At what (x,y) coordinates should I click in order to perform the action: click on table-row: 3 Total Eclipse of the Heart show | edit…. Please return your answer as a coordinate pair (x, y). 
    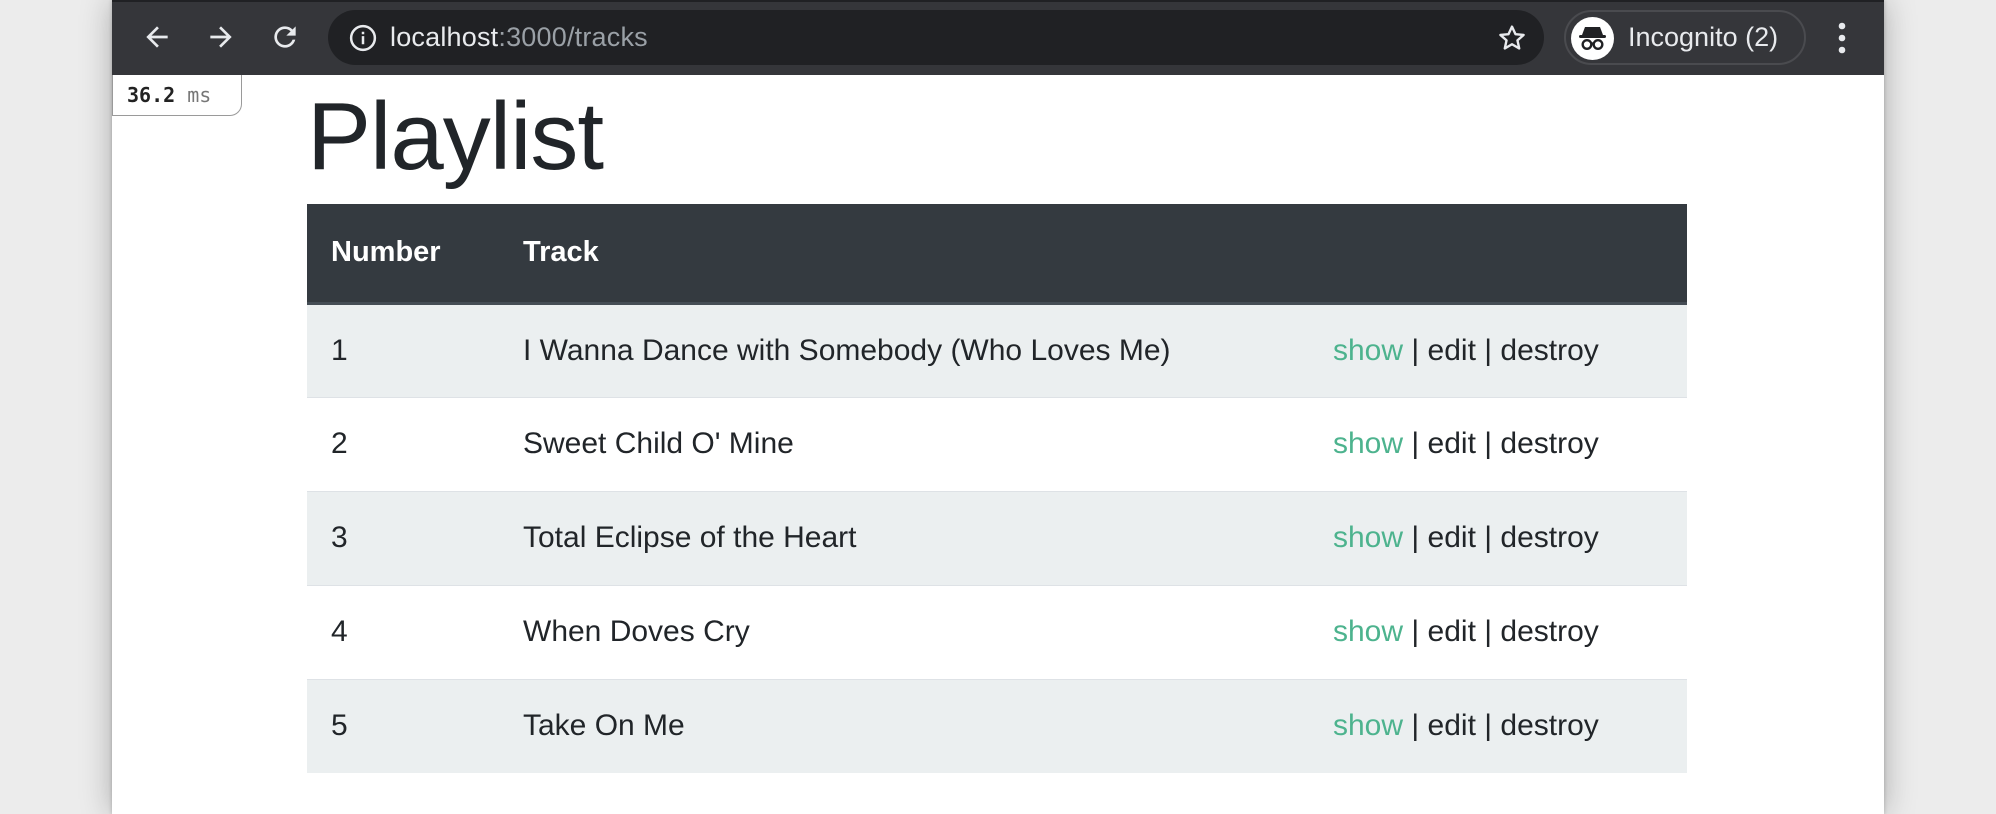
    Looking at the image, I should click on (997, 537).